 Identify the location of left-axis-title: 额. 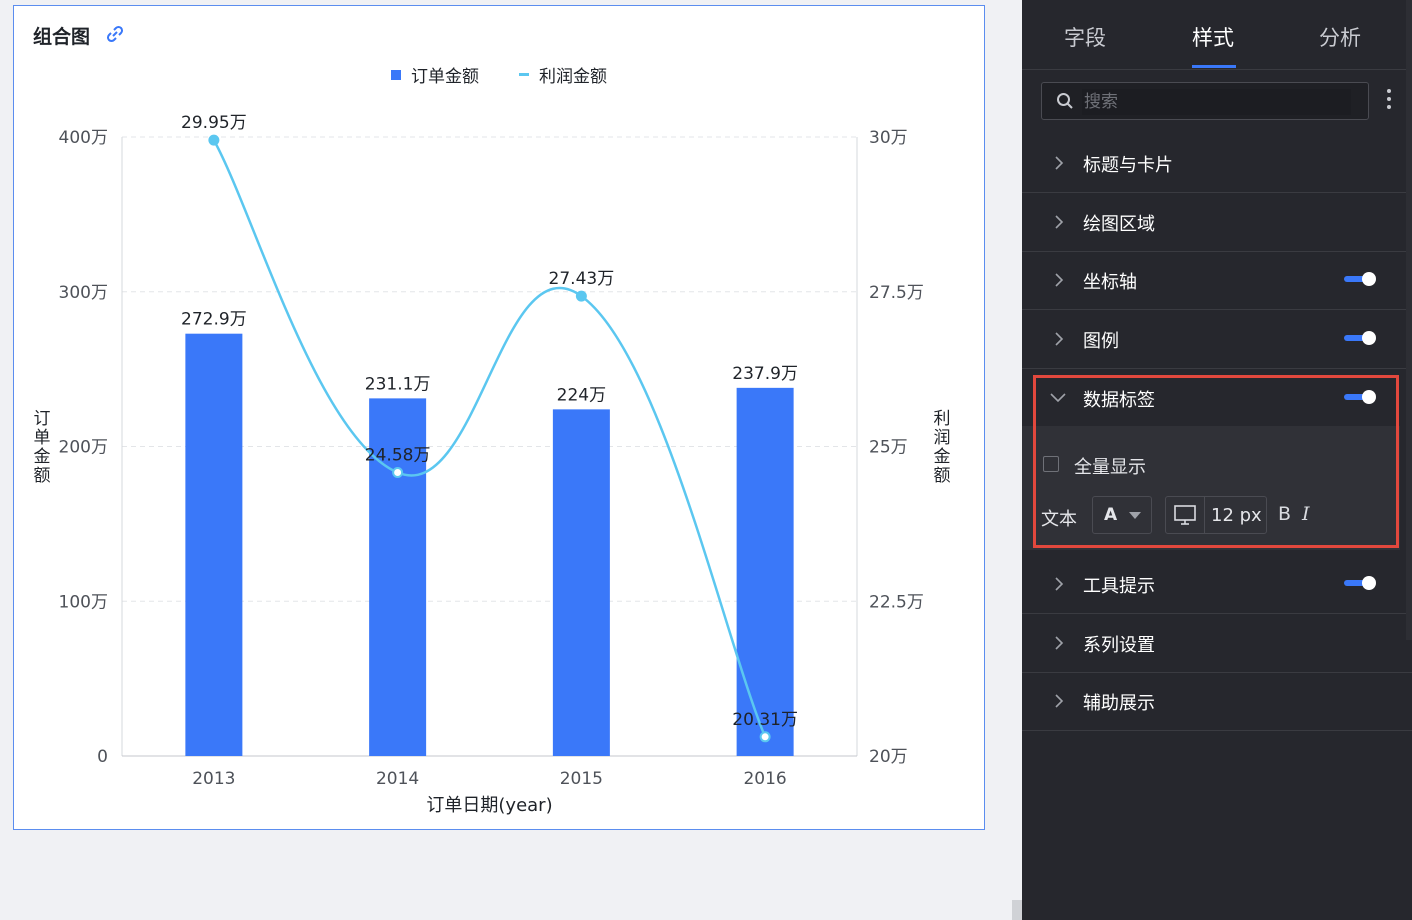
(42, 476).